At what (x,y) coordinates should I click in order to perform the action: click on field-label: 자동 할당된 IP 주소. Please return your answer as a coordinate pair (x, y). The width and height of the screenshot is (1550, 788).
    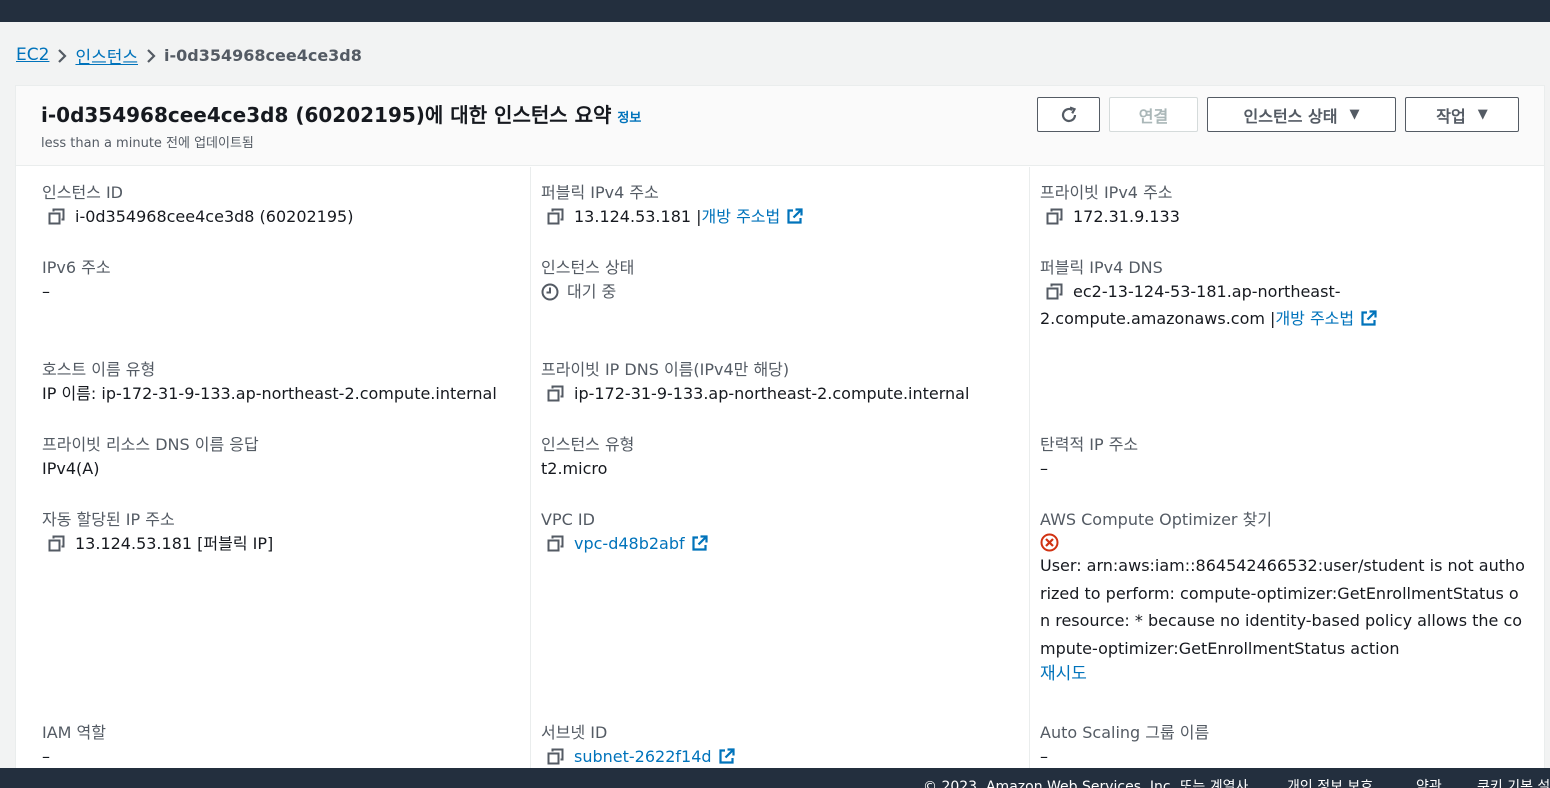
    Looking at the image, I should click on (108, 519).